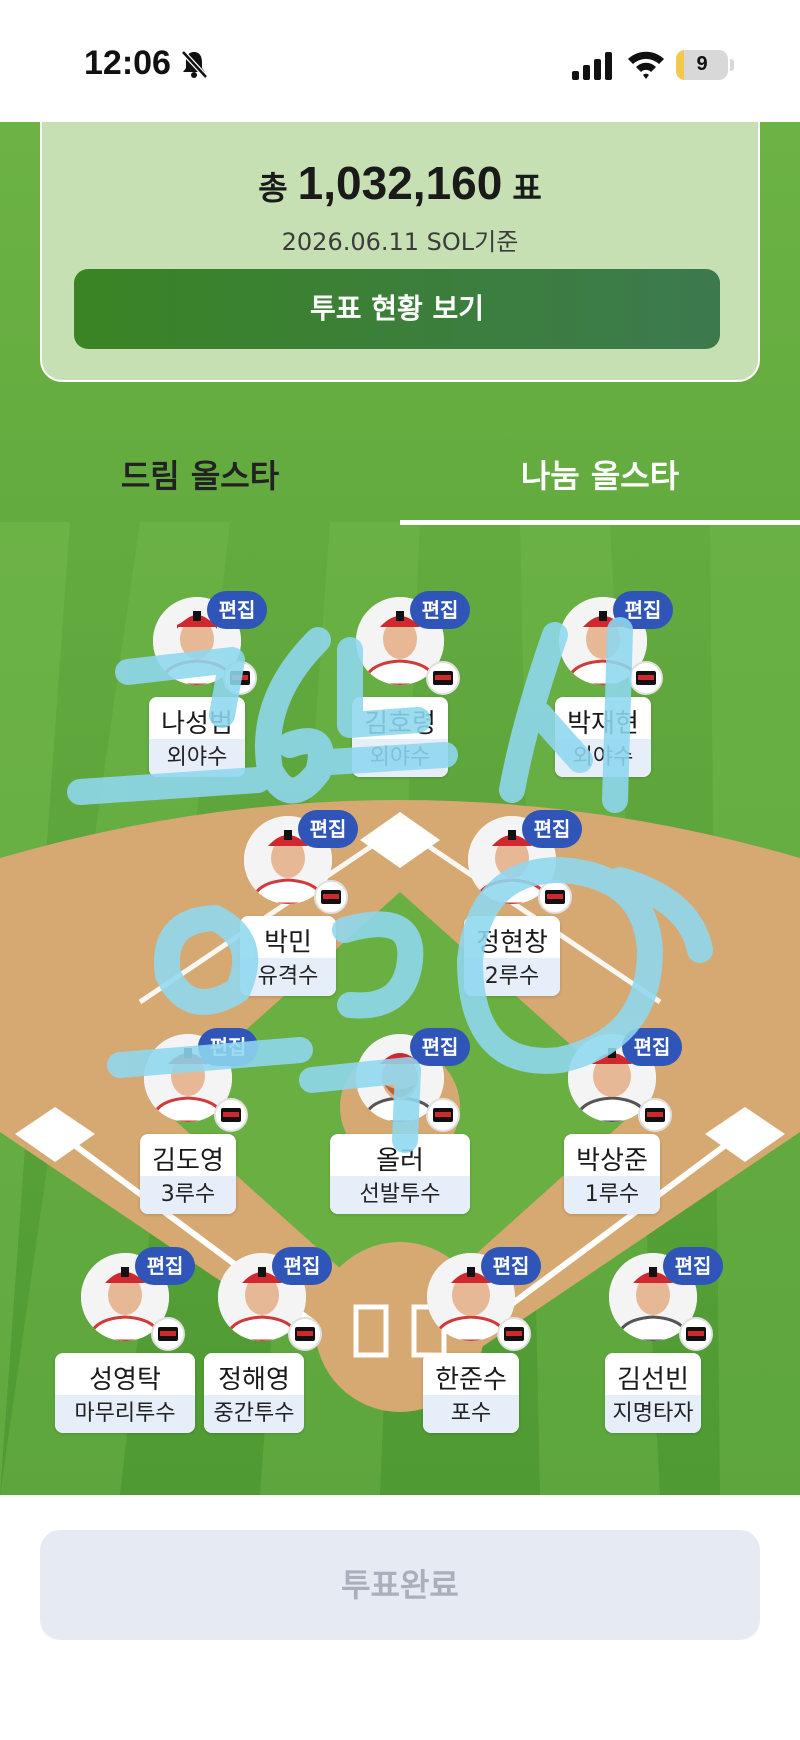 This screenshot has height=1740, width=800. I want to click on player-card: 정해영 중간투수, so click(254, 1393).